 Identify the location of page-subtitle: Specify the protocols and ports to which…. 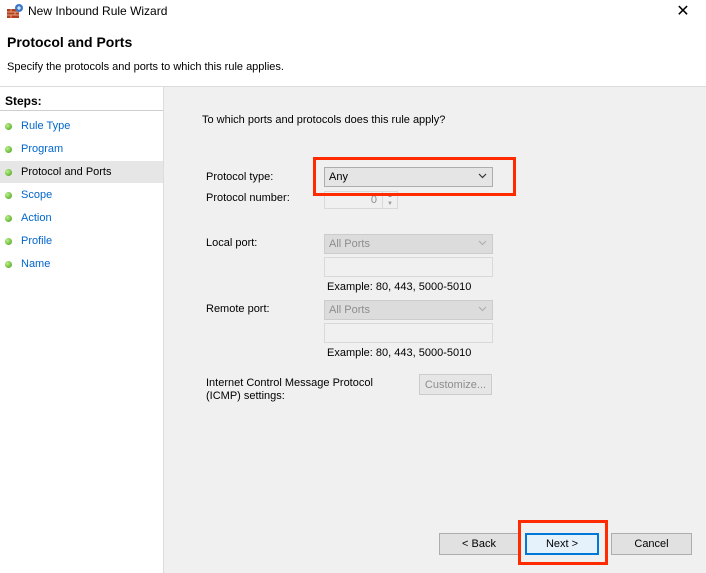
(145, 67).